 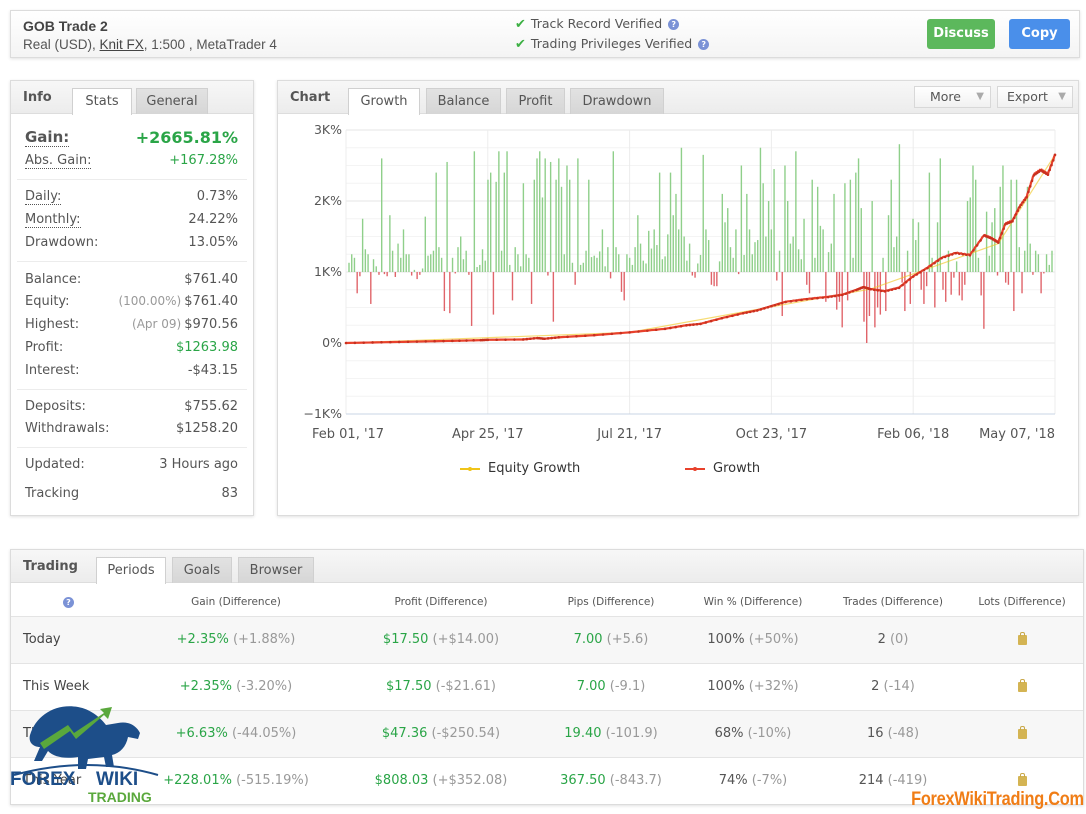 I want to click on pips-difference: (-843.7), so click(x=635, y=780).